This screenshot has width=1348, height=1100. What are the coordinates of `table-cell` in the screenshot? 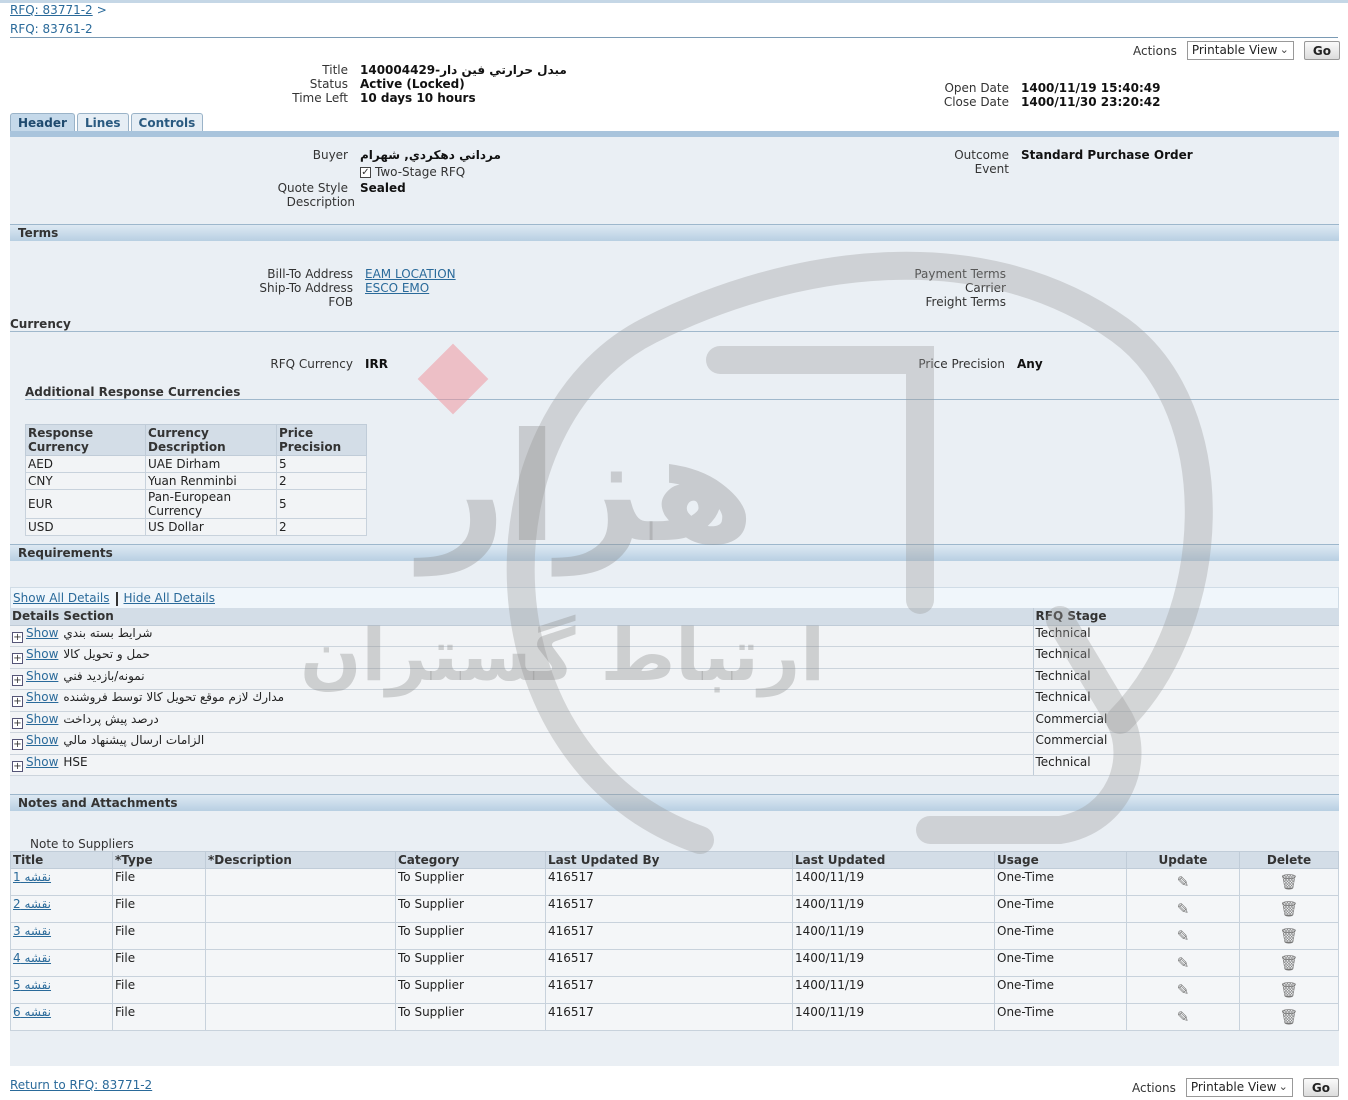 It's located at (300, 990).